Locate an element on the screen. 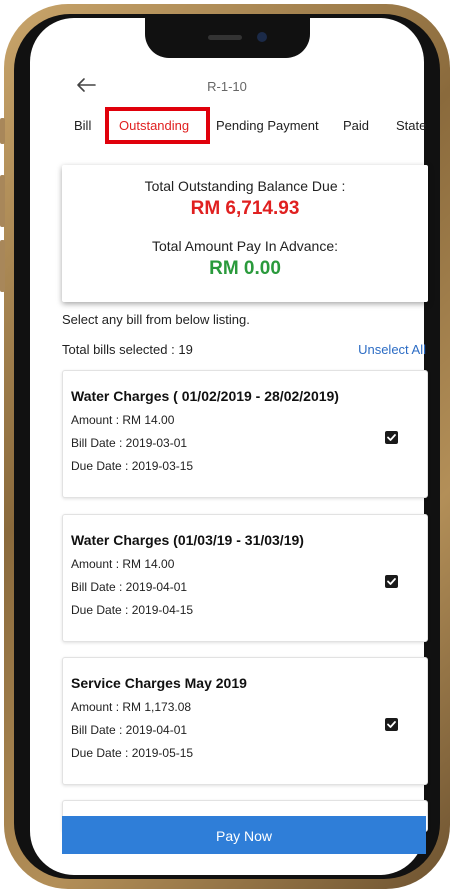 Image resolution: width=454 pixels, height=893 pixels. phone-notch is located at coordinates (227, 38).